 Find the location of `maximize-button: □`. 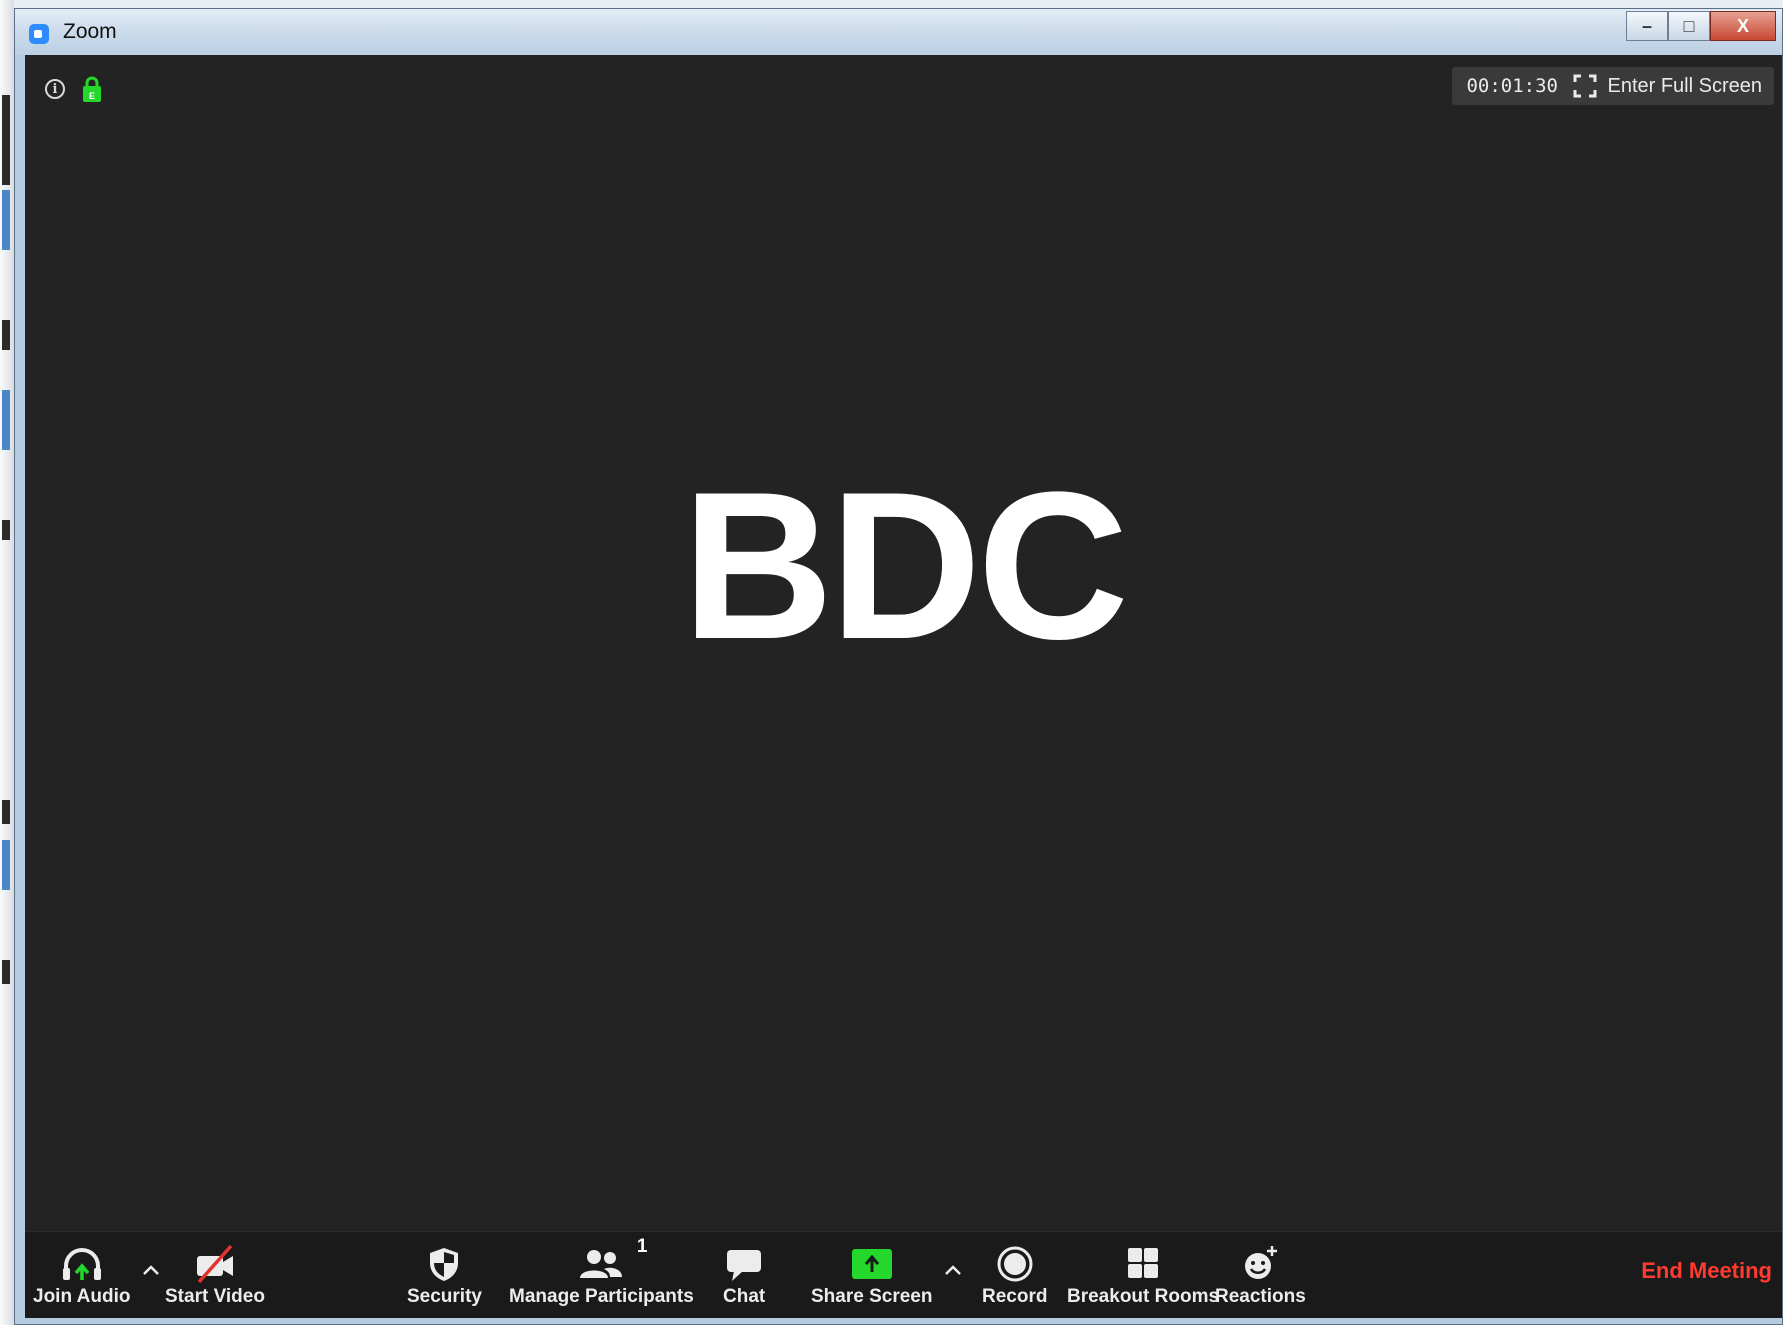

maximize-button: □ is located at coordinates (1689, 26).